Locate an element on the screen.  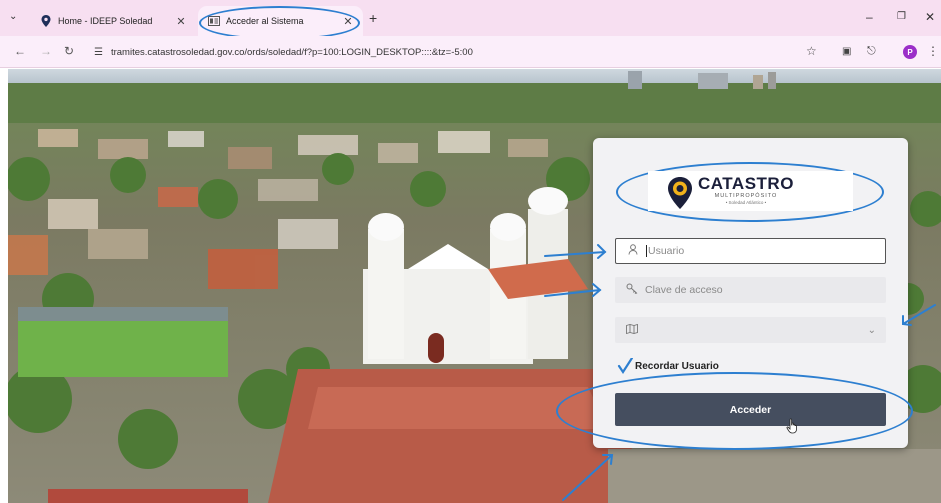
new-tab-icon: + is located at coordinates (373, 18).